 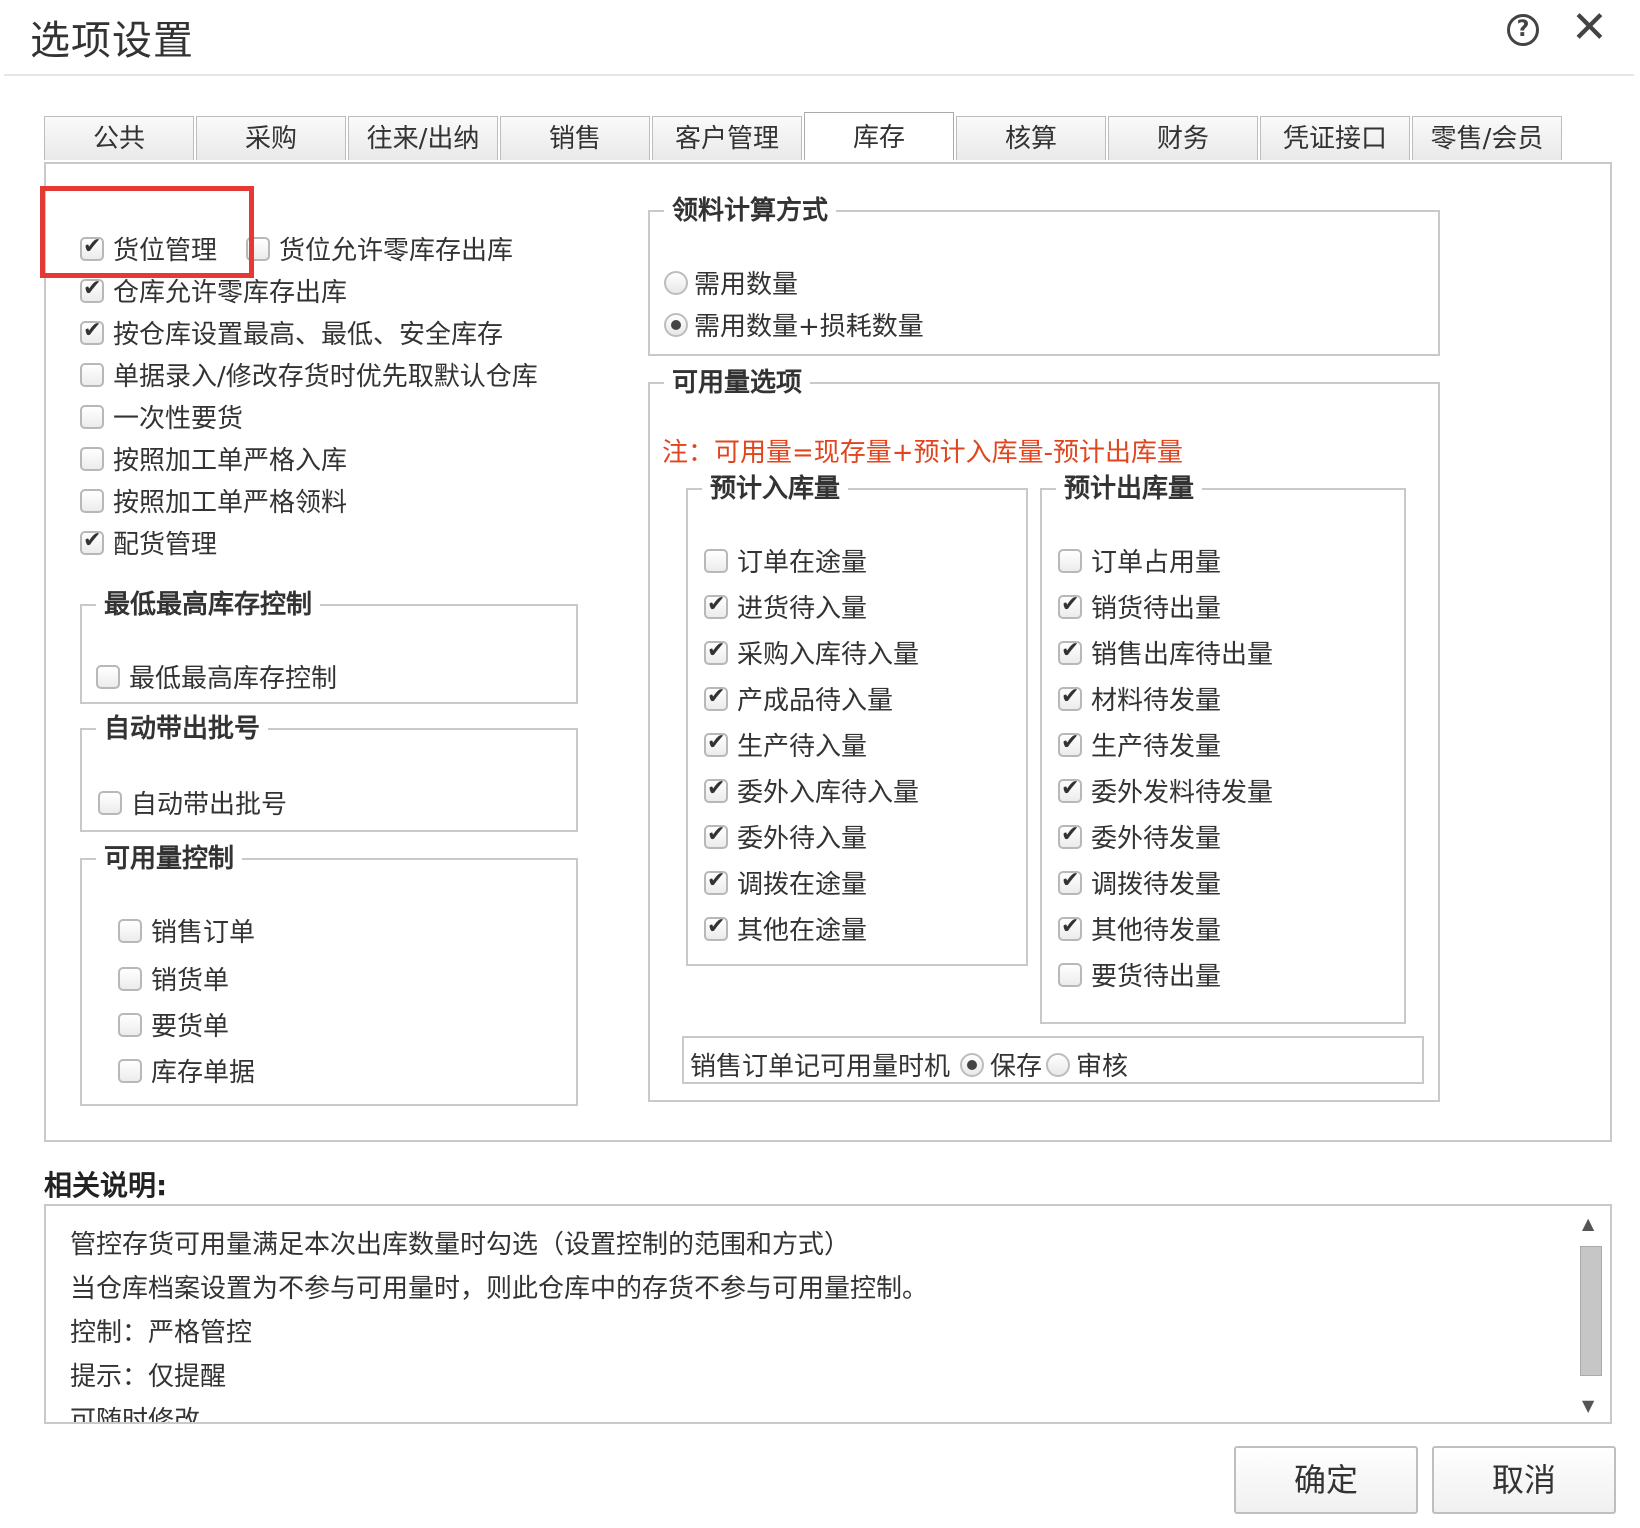 I want to click on inbound-purchase-pending-checkbox: 进货待入量, so click(x=785, y=606).